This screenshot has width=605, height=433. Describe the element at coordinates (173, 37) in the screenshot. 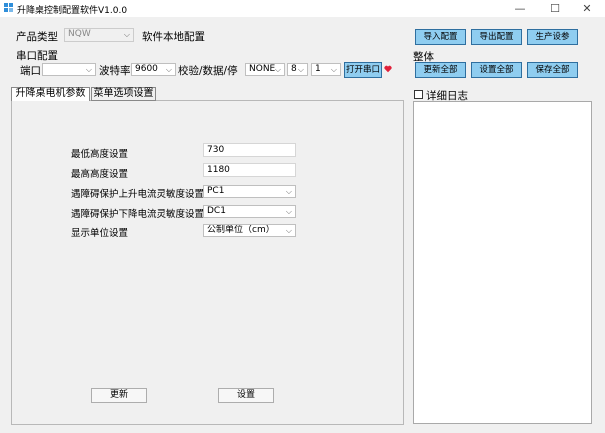

I see `local-config-label: 软件本地配置` at that location.